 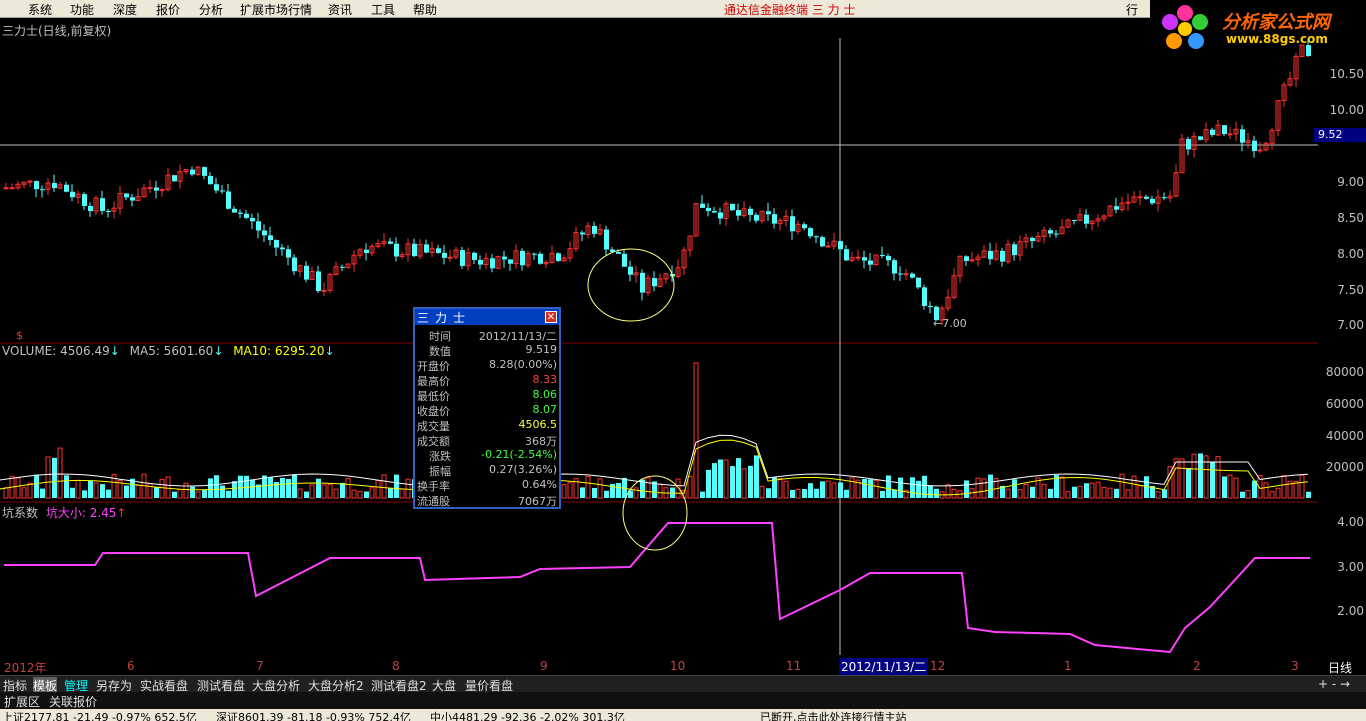 I want to click on popup-row-value: 0.64%, so click(x=539, y=484).